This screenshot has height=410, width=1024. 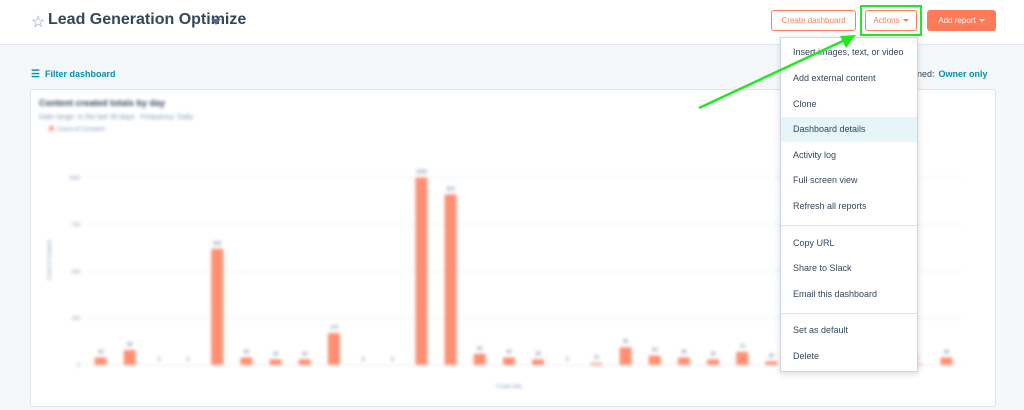 I want to click on annotation-arrow-shaft, so click(x=772, y=74).